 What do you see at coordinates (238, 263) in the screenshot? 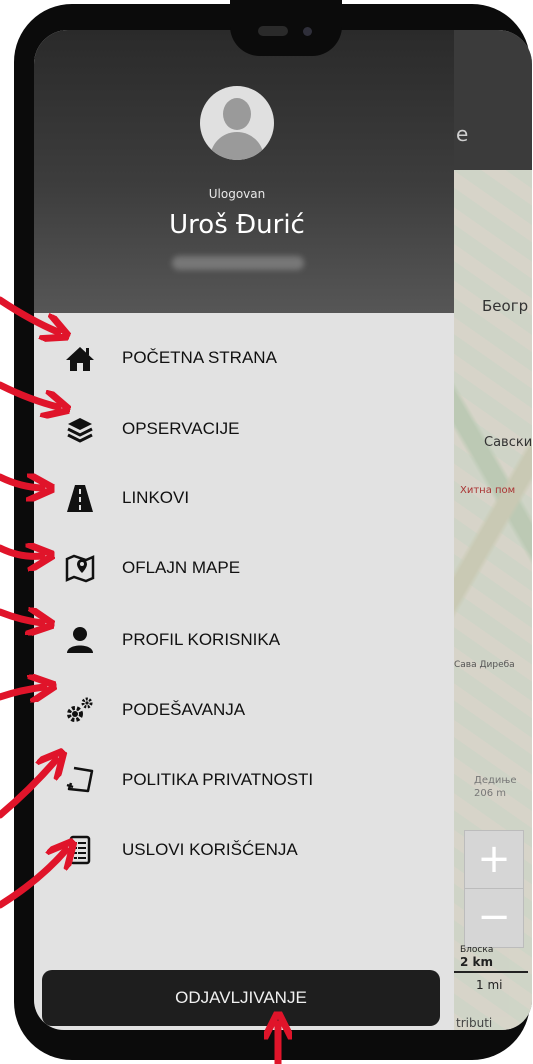
I see `blurred-email` at bounding box center [238, 263].